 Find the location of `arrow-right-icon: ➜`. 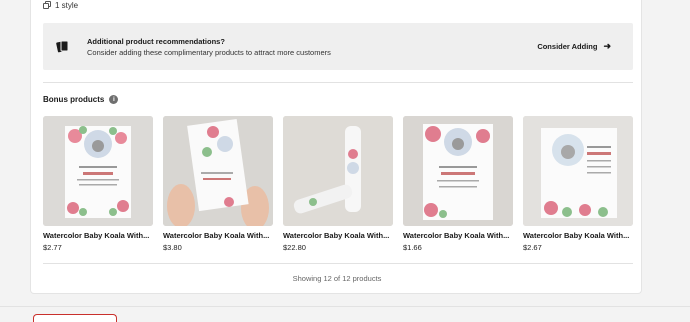

arrow-right-icon: ➜ is located at coordinates (607, 46).